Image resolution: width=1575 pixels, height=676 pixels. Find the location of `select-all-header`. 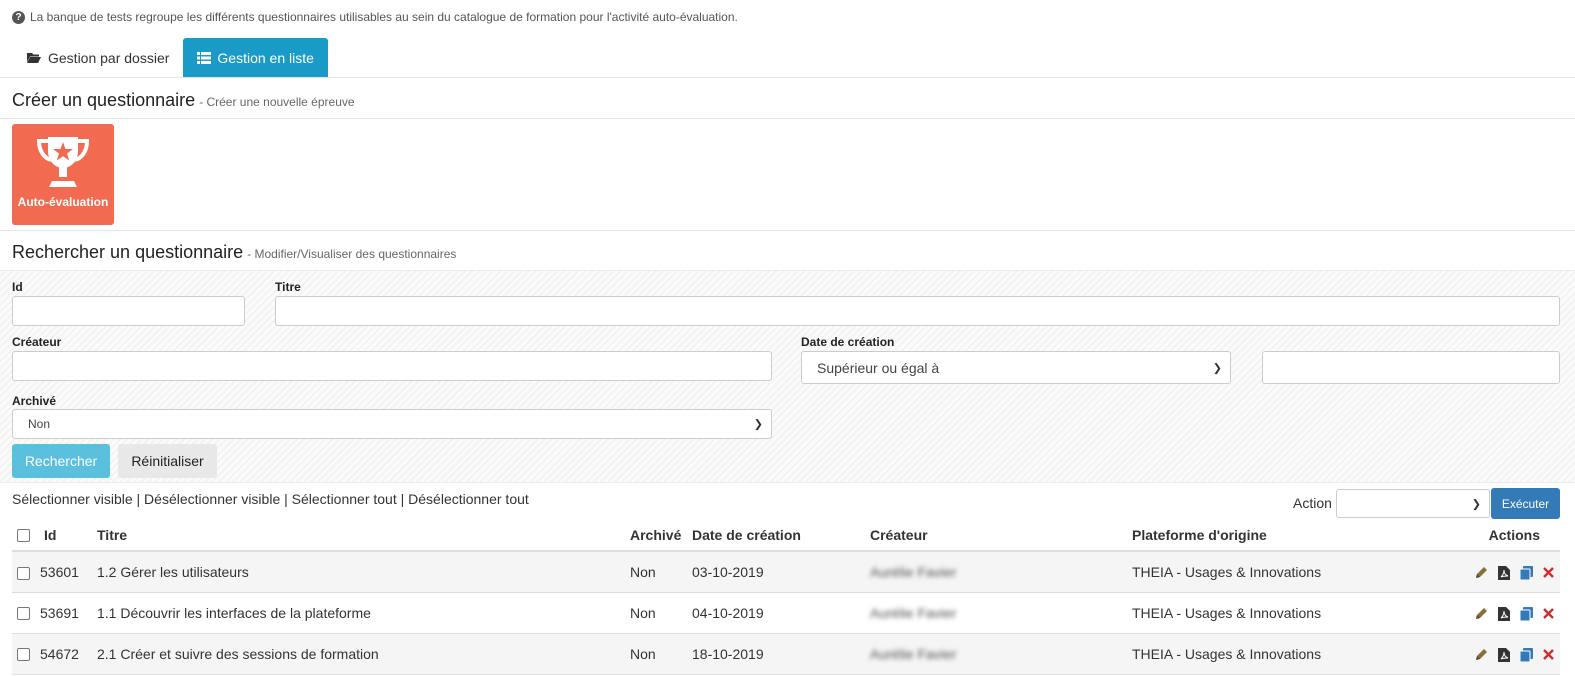

select-all-header is located at coordinates (26, 535).